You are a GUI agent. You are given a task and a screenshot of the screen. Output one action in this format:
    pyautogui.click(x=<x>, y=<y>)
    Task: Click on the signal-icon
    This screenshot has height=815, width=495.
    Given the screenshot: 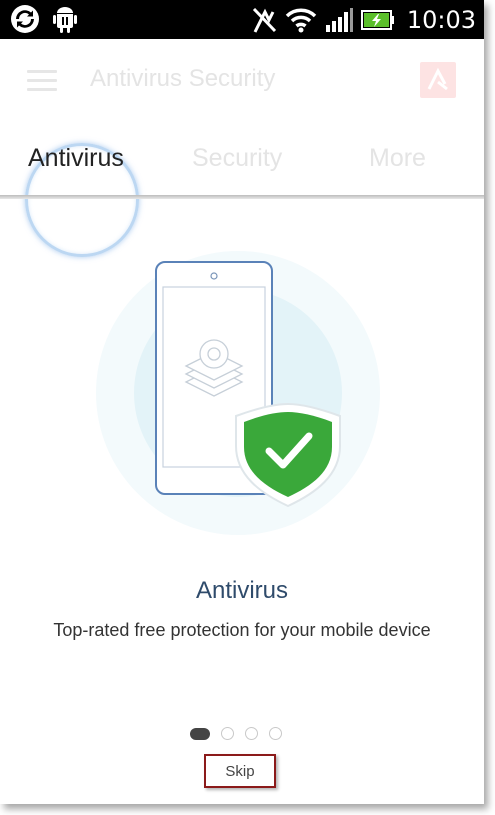 What is the action you would take?
    pyautogui.click(x=339, y=19)
    